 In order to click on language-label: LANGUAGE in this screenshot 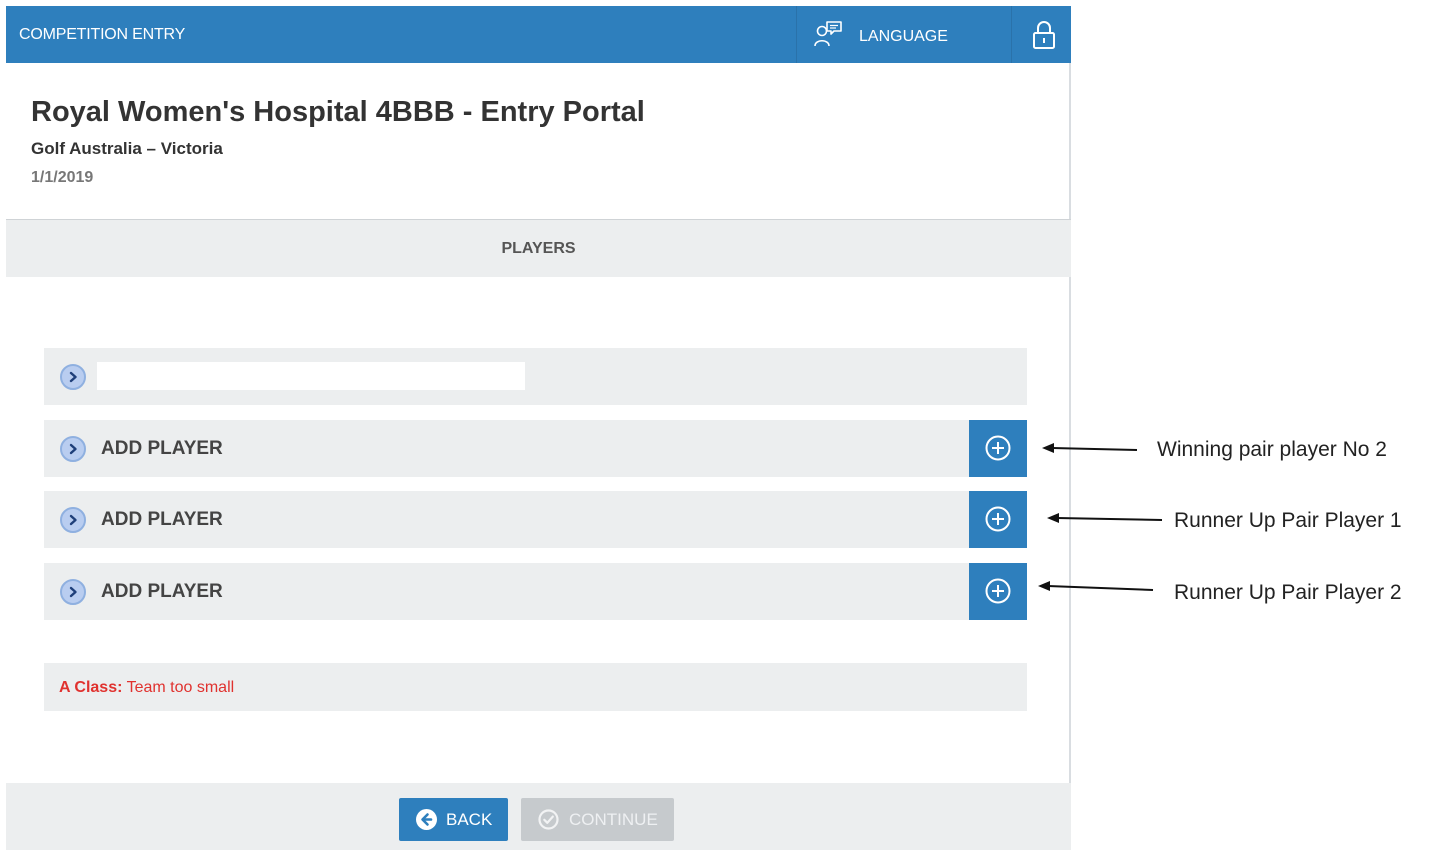, I will do `click(903, 36)`.